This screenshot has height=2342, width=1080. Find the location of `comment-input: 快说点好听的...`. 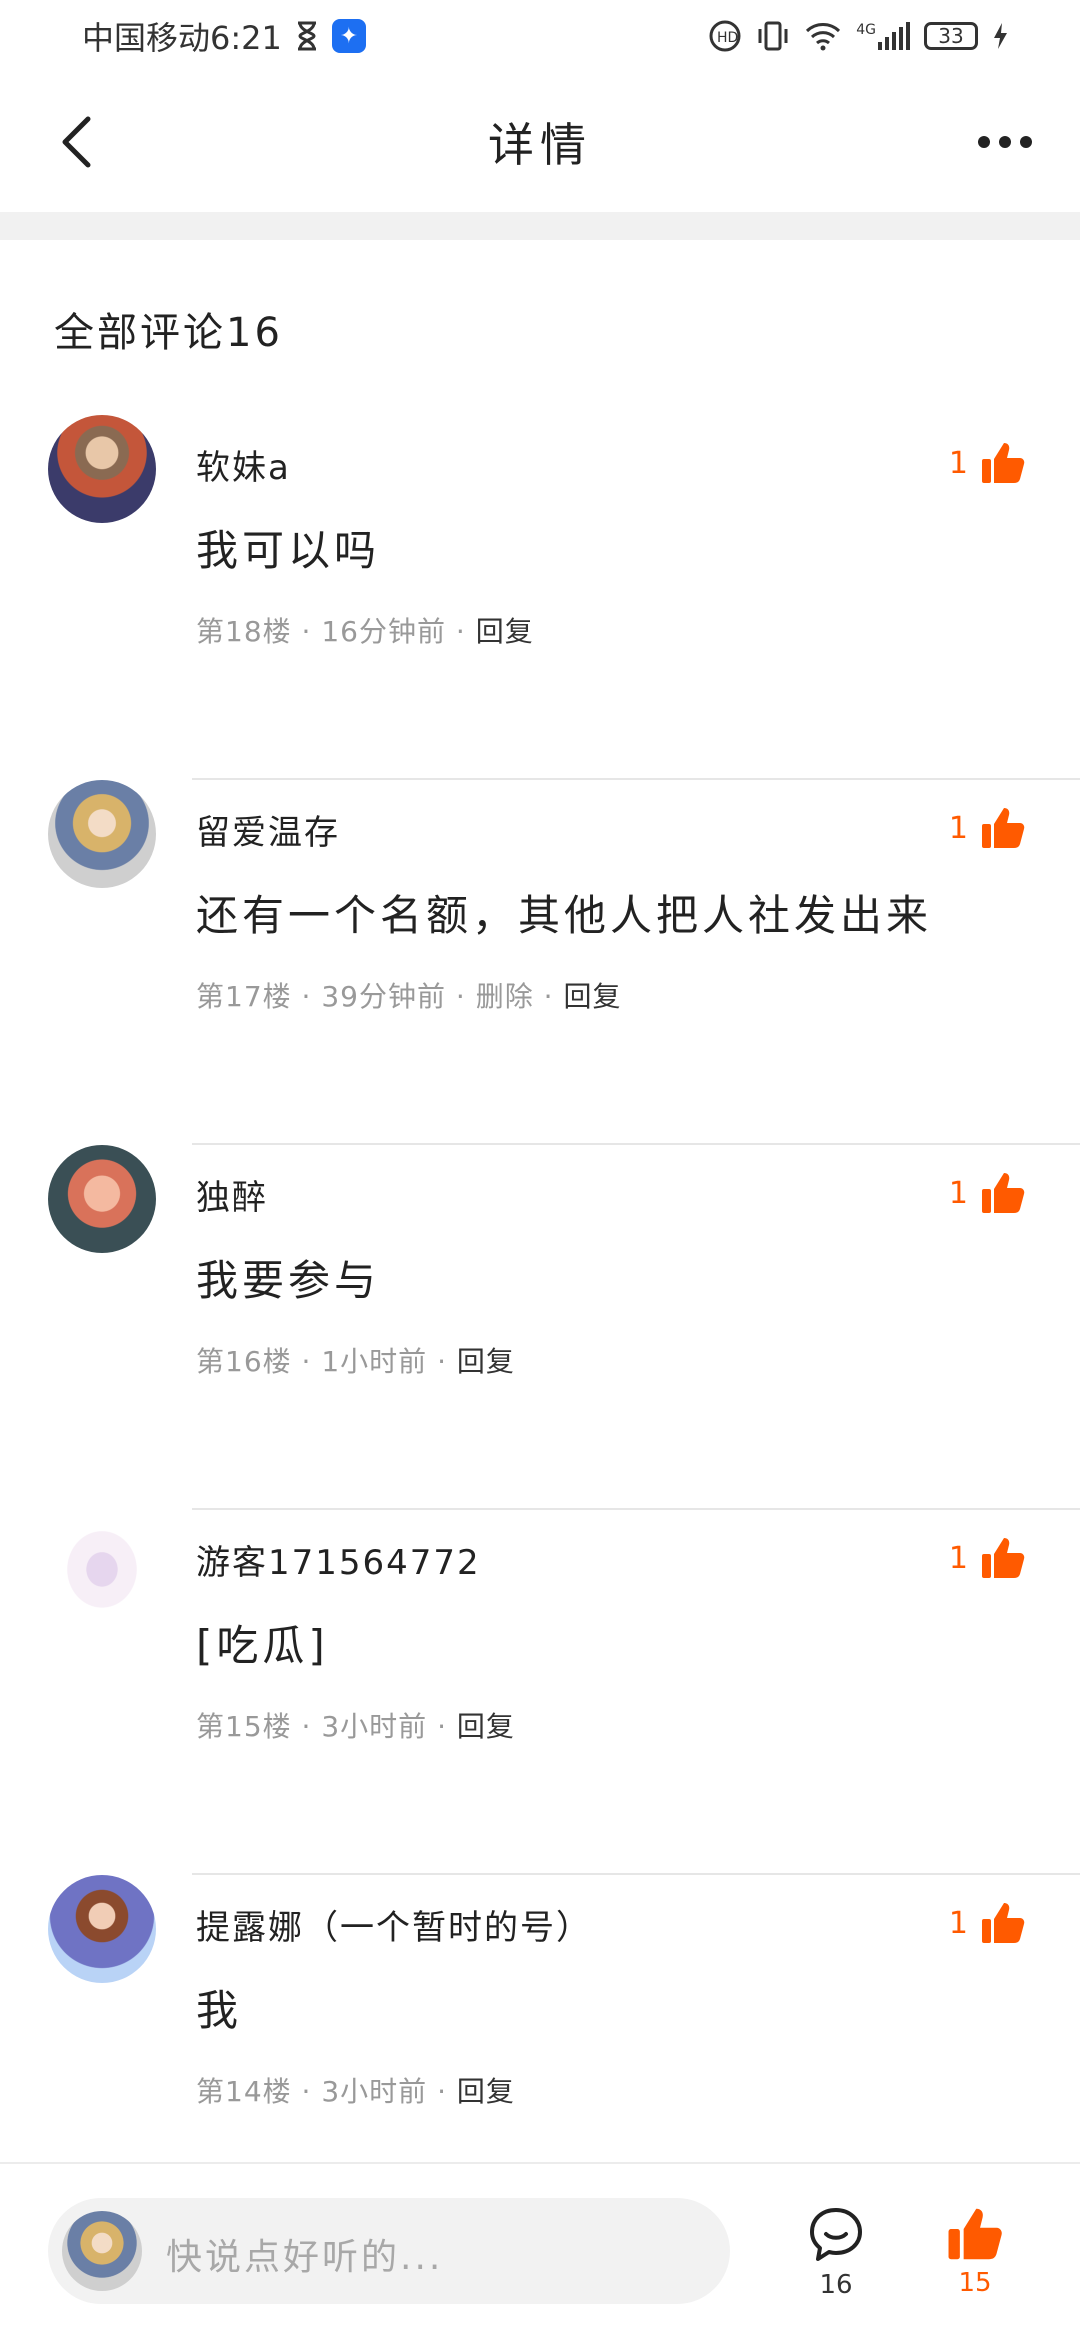

comment-input: 快说点好听的... is located at coordinates (389, 2251).